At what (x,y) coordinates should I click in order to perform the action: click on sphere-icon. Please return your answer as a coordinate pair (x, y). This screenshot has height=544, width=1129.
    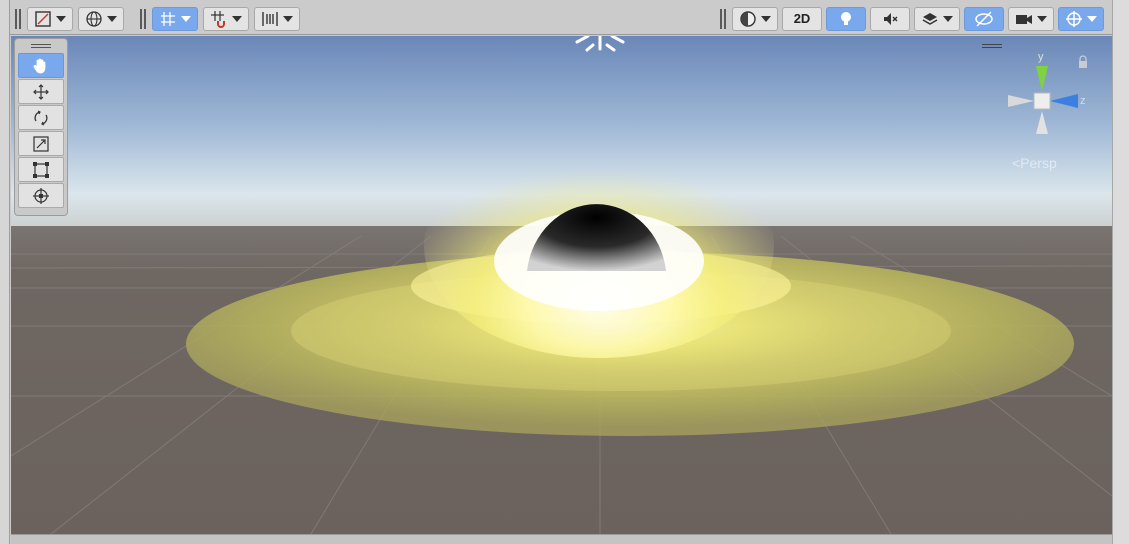
    Looking at the image, I should click on (748, 18).